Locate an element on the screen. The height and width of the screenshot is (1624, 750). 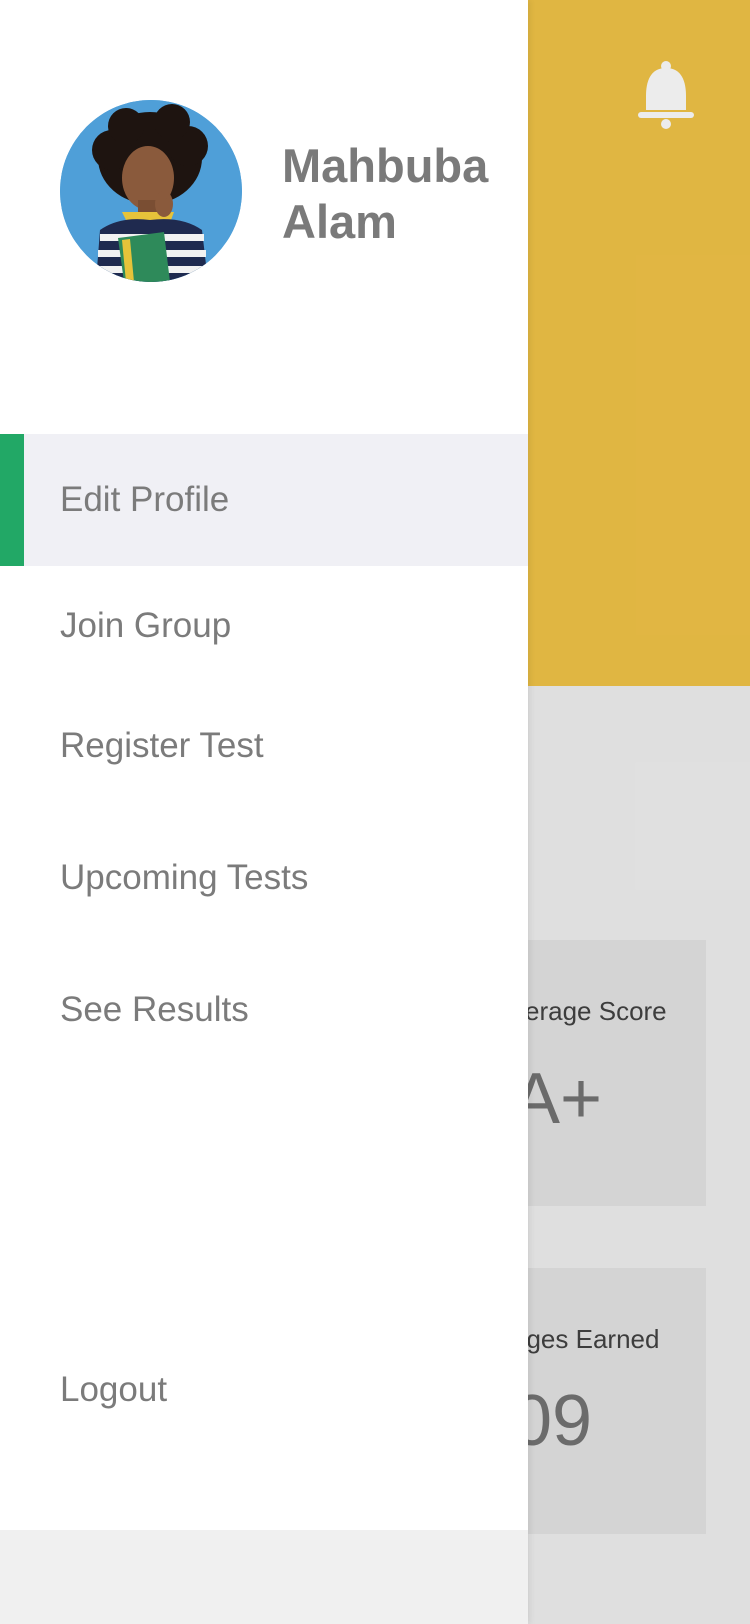
menu-item-label: See Results is located at coordinates (154, 1009).